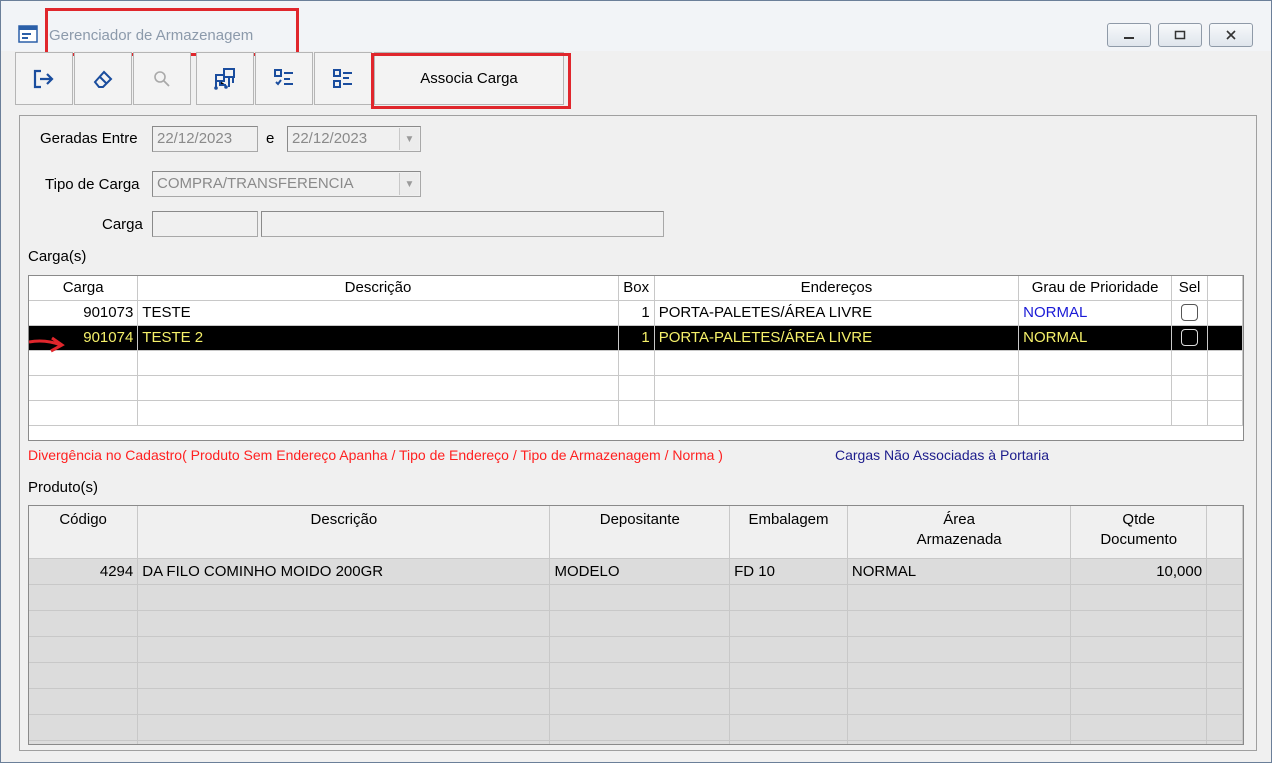  I want to click on network-icon, so click(224, 78).